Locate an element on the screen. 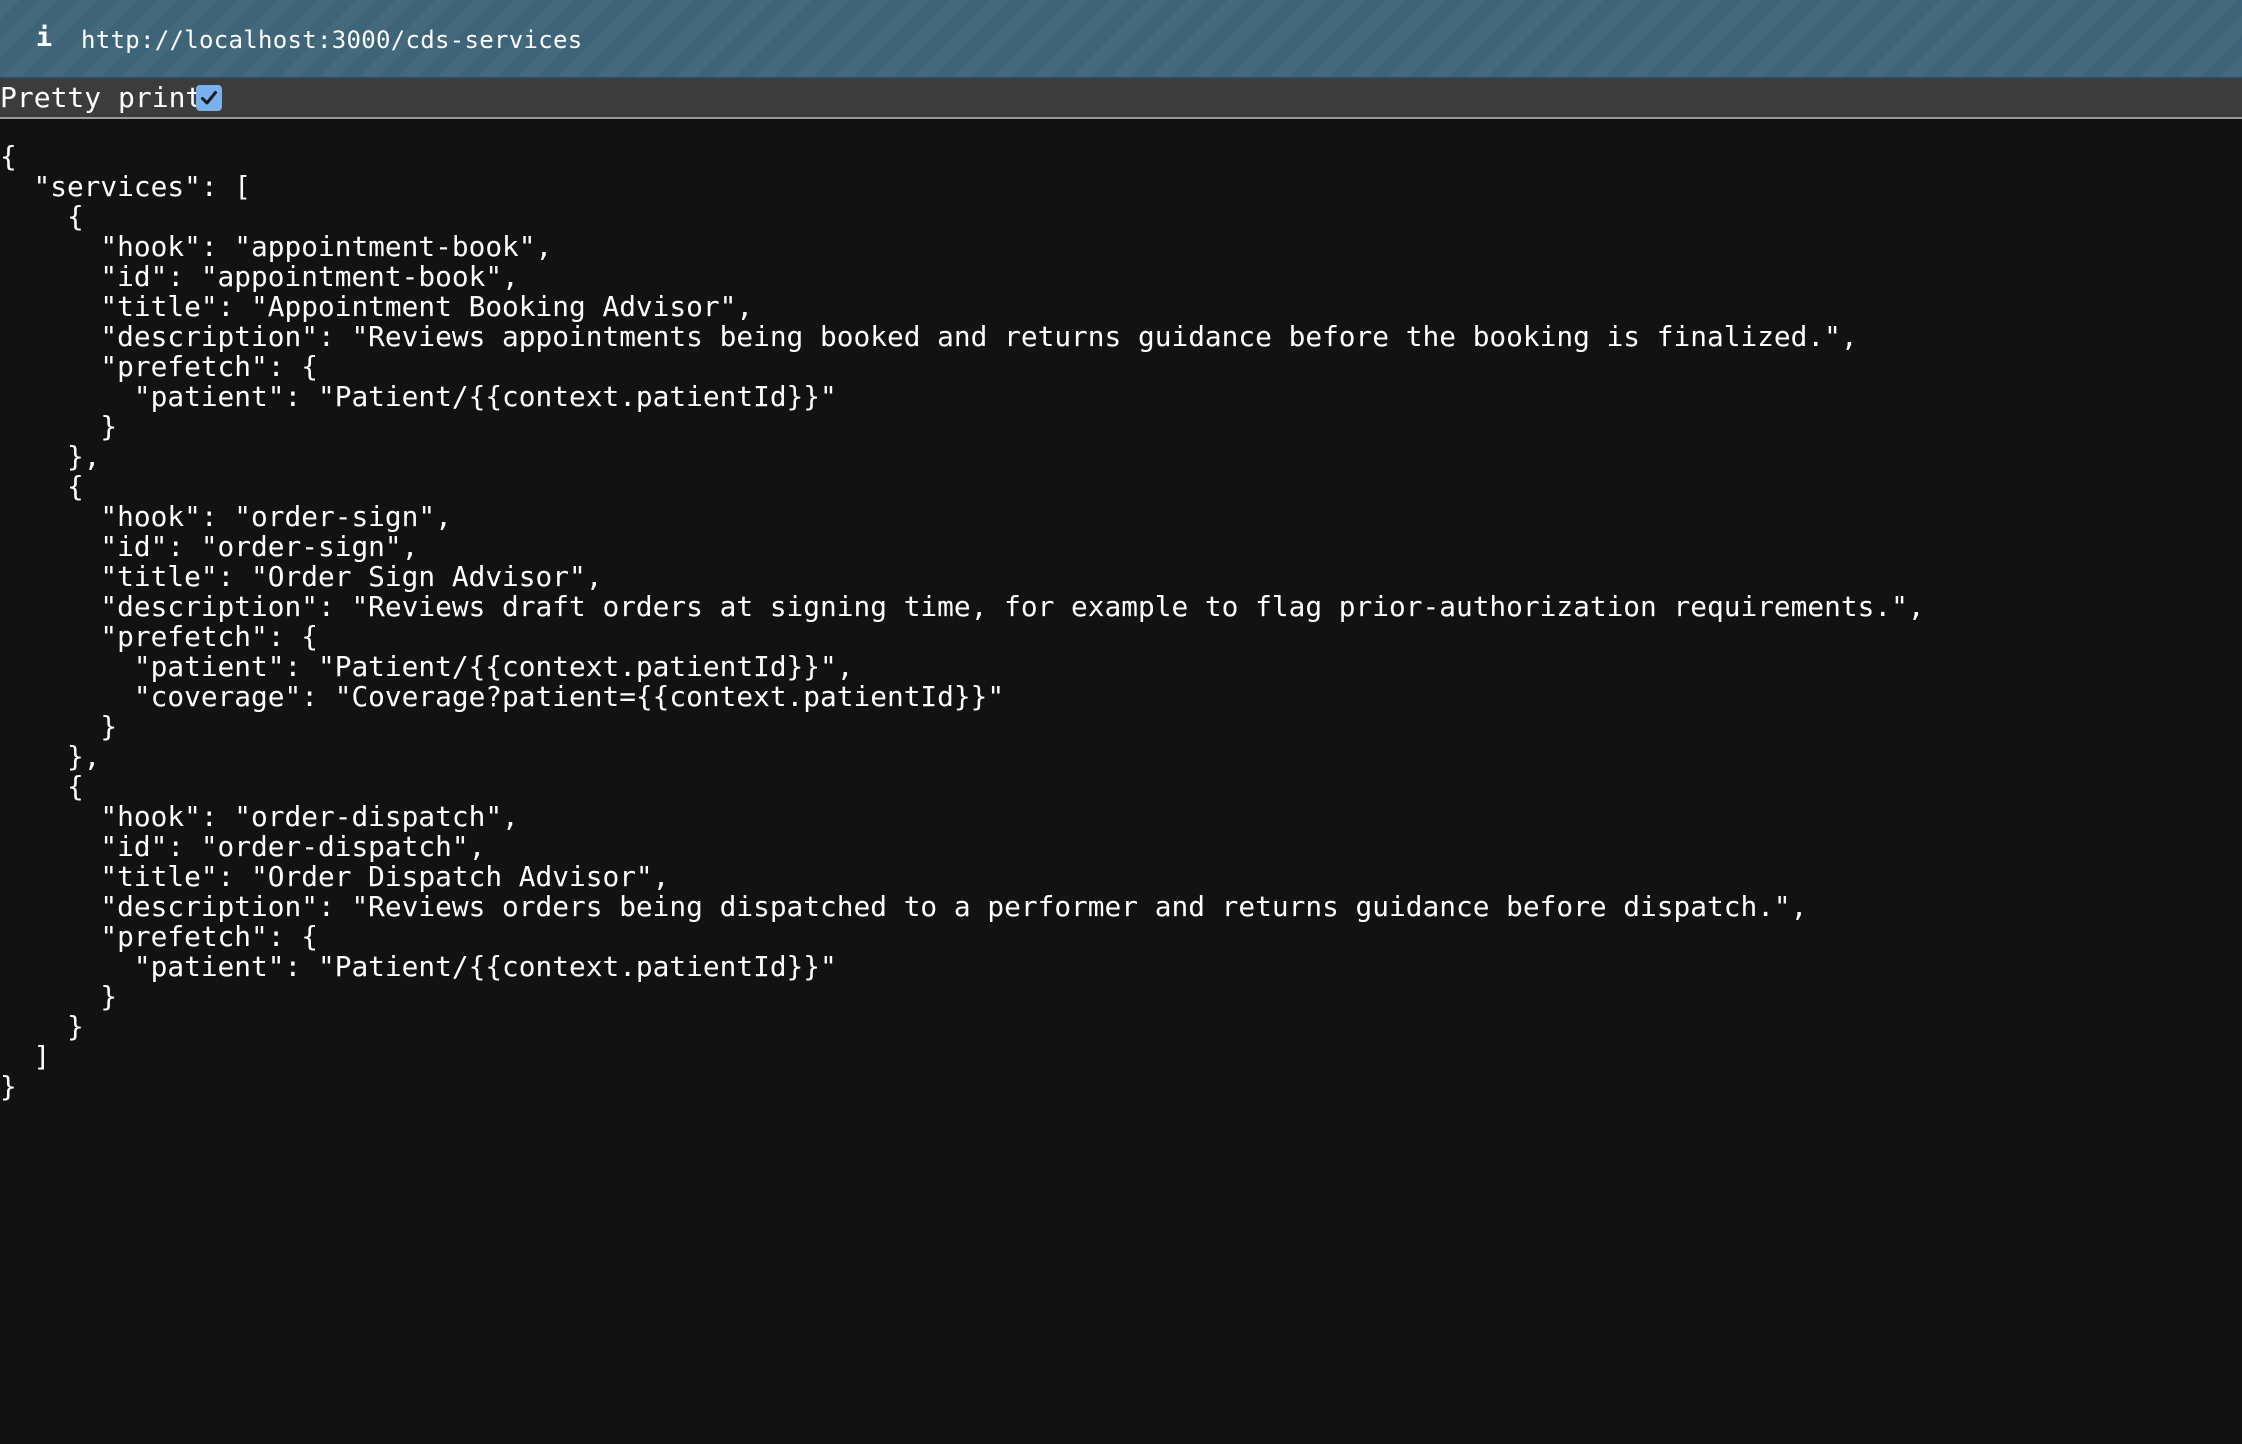 The height and width of the screenshot is (1444, 2242). address-bar: i http://localhost:3000/cds-services is located at coordinates (1121, 39).